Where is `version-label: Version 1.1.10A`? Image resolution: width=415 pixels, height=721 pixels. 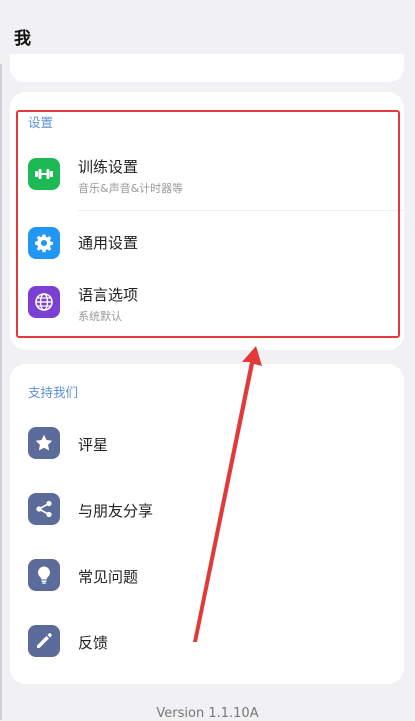
version-label: Version 1.1.10A is located at coordinates (207, 713).